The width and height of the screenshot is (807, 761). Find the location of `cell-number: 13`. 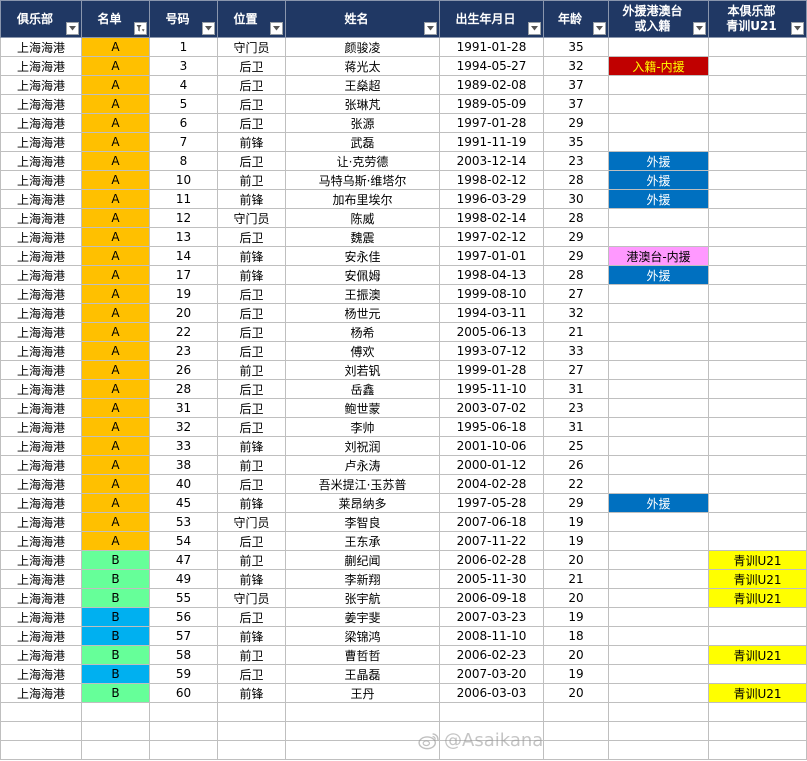

cell-number: 13 is located at coordinates (183, 237).